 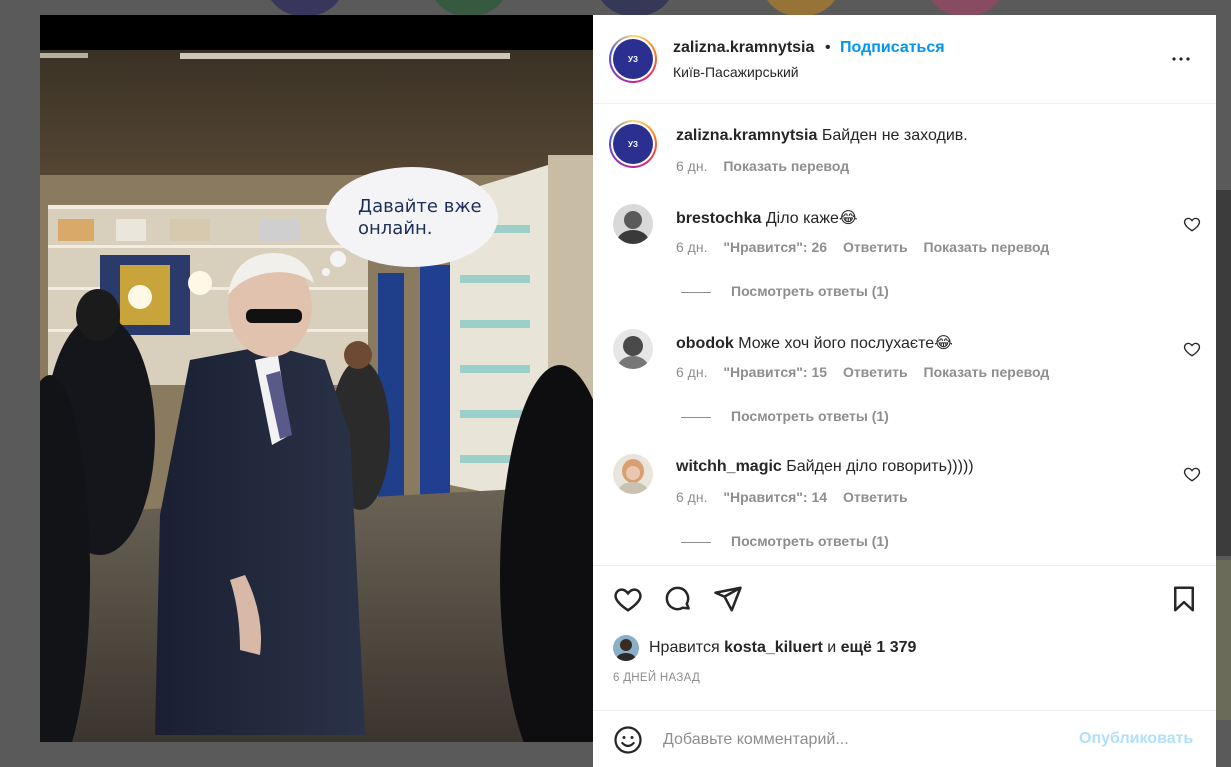 What do you see at coordinates (718, 218) in the screenshot?
I see `comment-username: brestochka` at bounding box center [718, 218].